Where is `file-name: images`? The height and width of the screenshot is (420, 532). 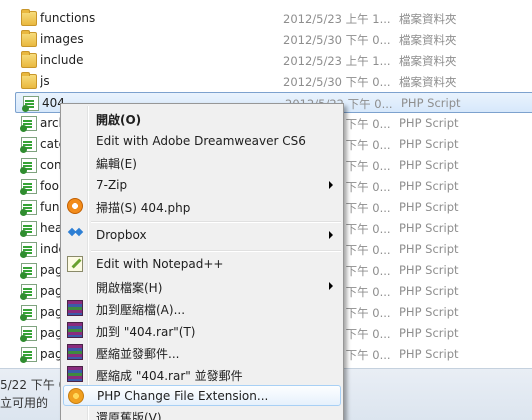
file-name: images is located at coordinates (62, 39).